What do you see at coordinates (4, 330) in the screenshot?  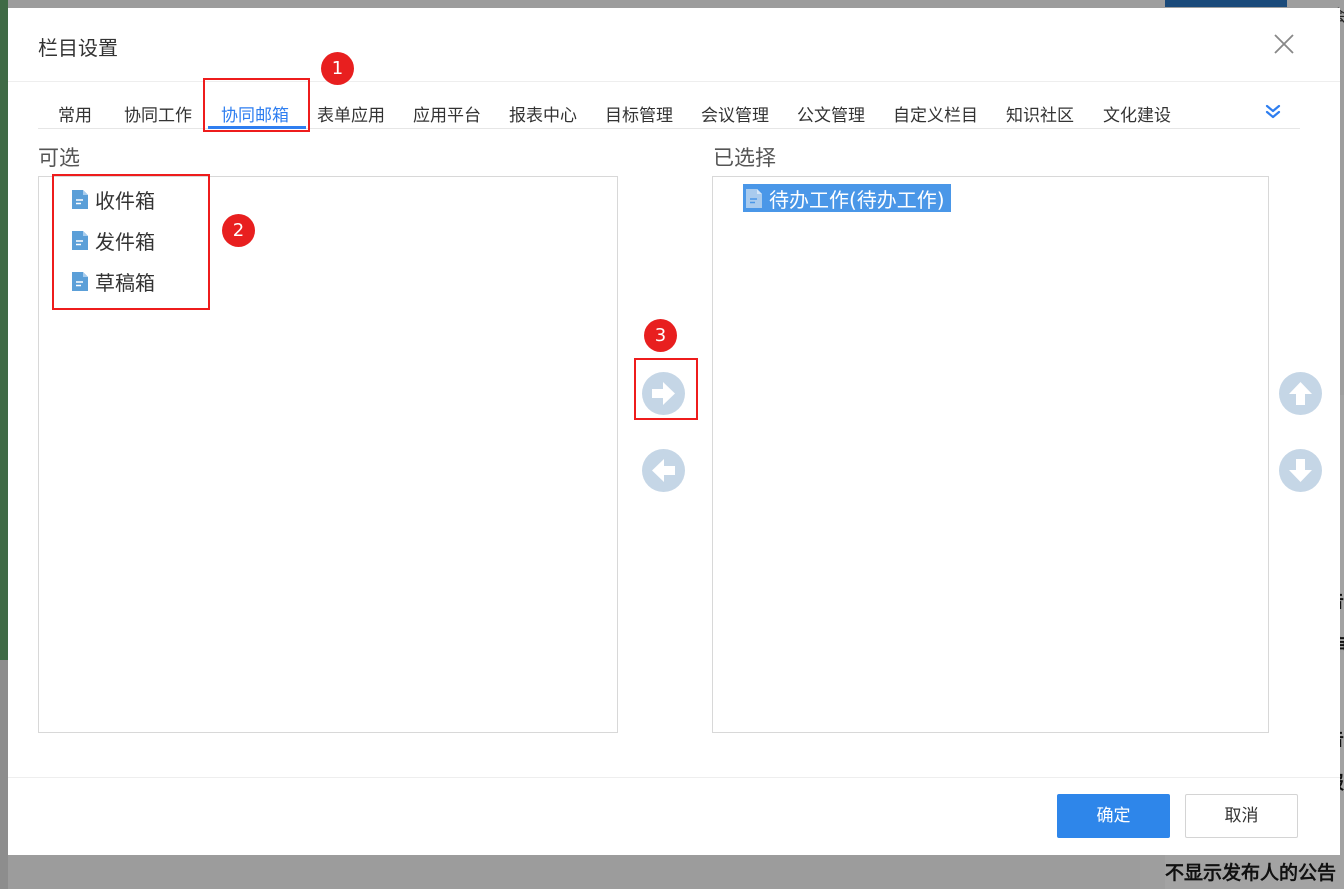 I see `background-left-strip` at bounding box center [4, 330].